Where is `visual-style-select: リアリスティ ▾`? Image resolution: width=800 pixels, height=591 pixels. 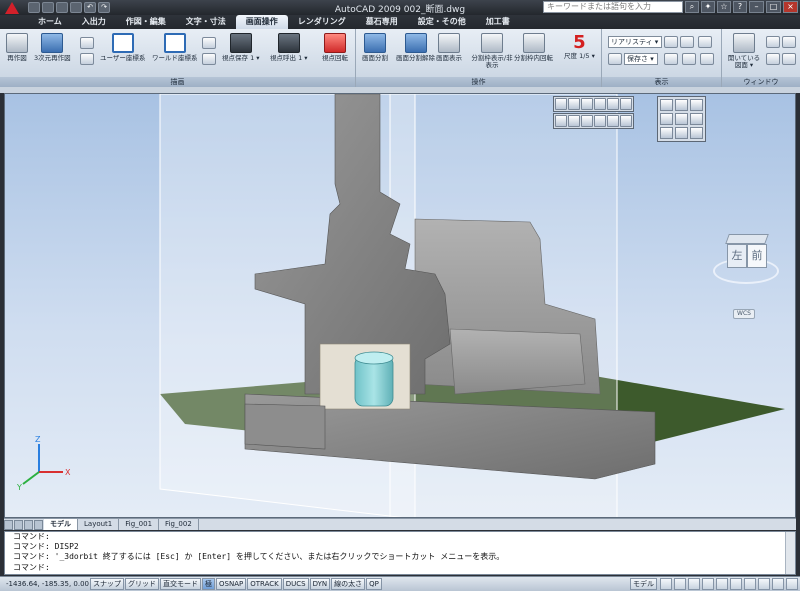 visual-style-select: リアリスティ ▾ is located at coordinates (635, 42).